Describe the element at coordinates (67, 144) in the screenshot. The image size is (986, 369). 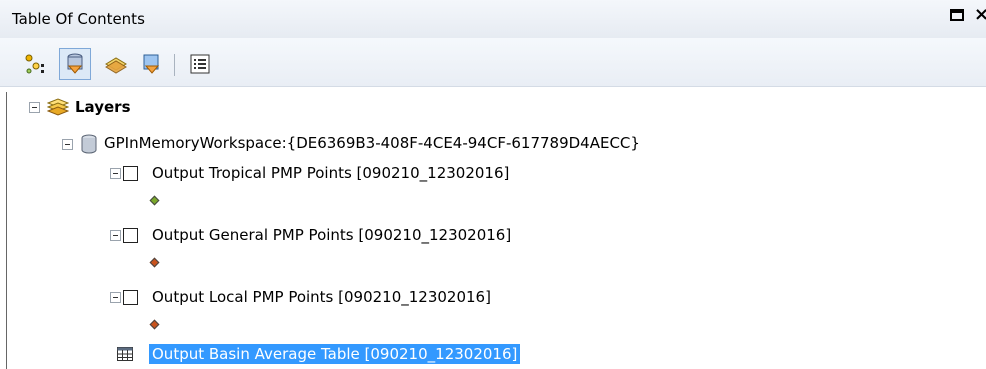
I see `workspace-collapse-toggle` at that location.